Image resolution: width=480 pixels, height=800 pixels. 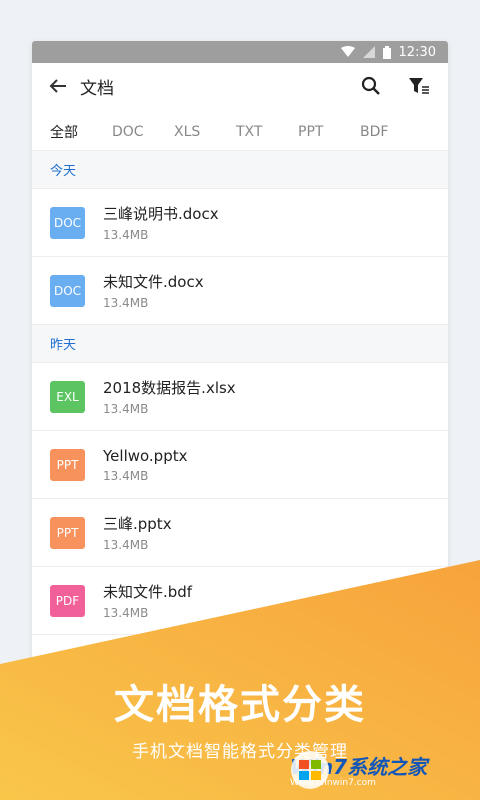 I want to click on file-item: DOC 三峰说明书.docx 13.4MB, so click(x=240, y=223).